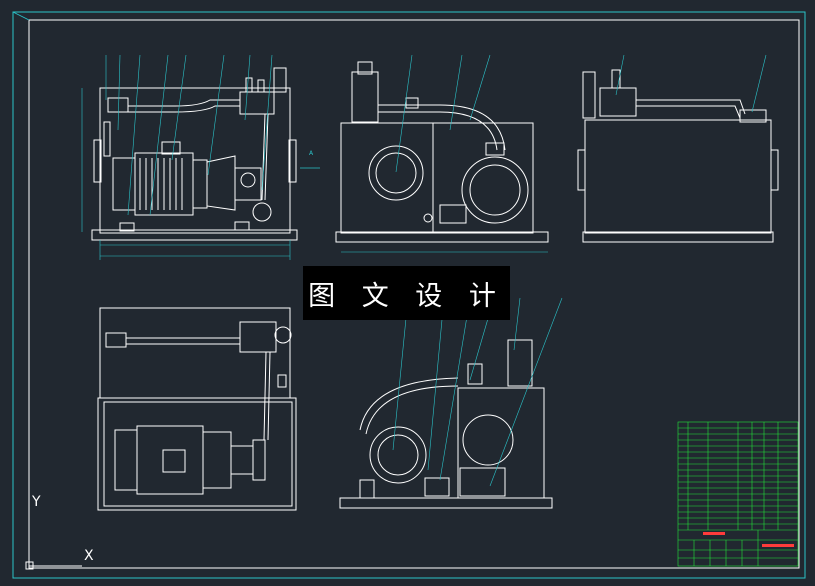 This screenshot has width=815, height=586. What do you see at coordinates (311, 153) in the screenshot?
I see `view-marker-label: A` at bounding box center [311, 153].